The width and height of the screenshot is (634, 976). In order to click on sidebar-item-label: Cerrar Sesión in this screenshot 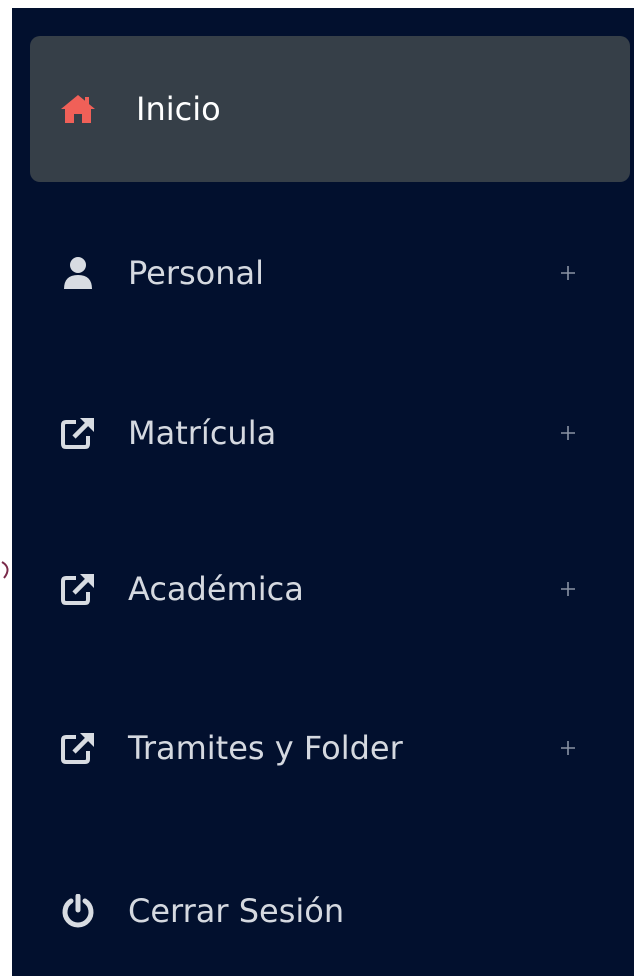, I will do `click(236, 911)`.